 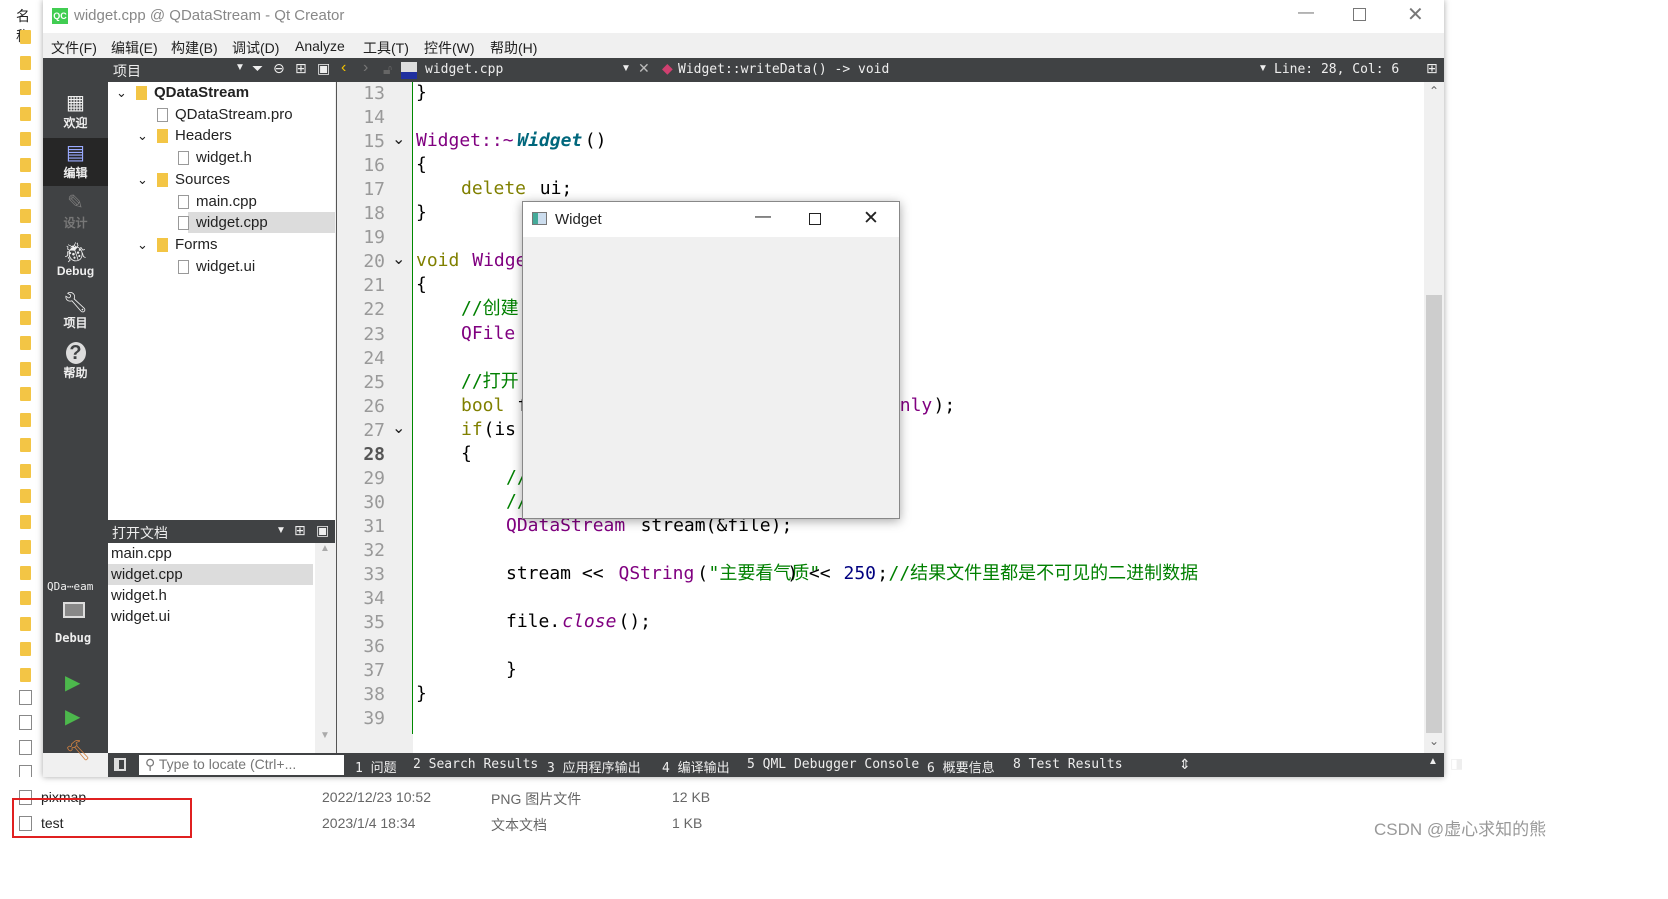 I want to click on kit-project: QDa⋯eam, so click(x=70, y=586).